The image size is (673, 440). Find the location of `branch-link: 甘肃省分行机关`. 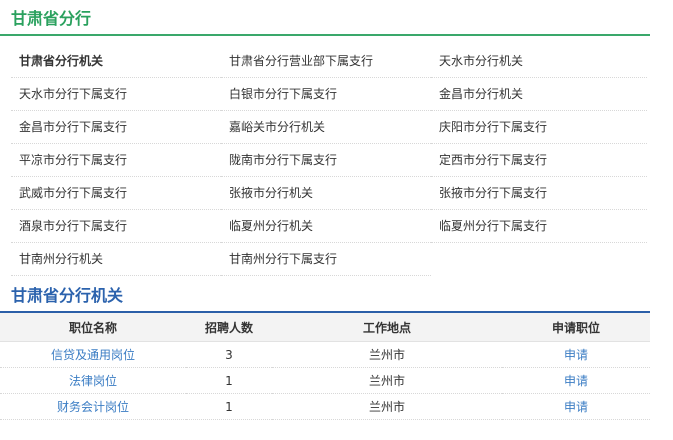

branch-link: 甘肃省分行机关 is located at coordinates (116, 61).